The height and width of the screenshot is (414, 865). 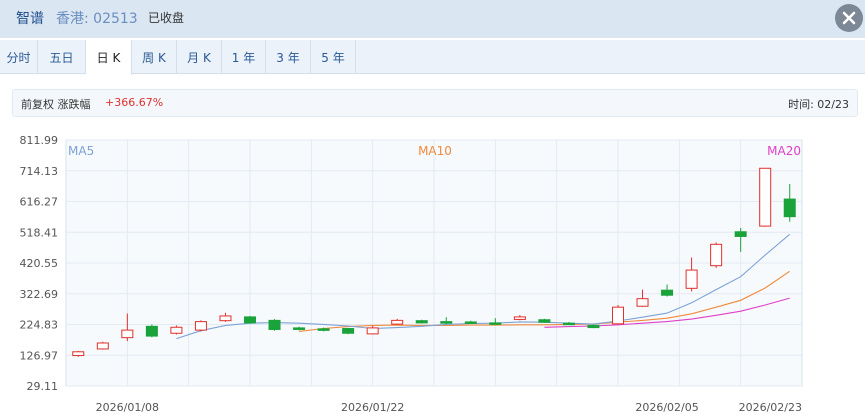 What do you see at coordinates (43, 386) in the screenshot?
I see `y-tick-label: 29.11` at bounding box center [43, 386].